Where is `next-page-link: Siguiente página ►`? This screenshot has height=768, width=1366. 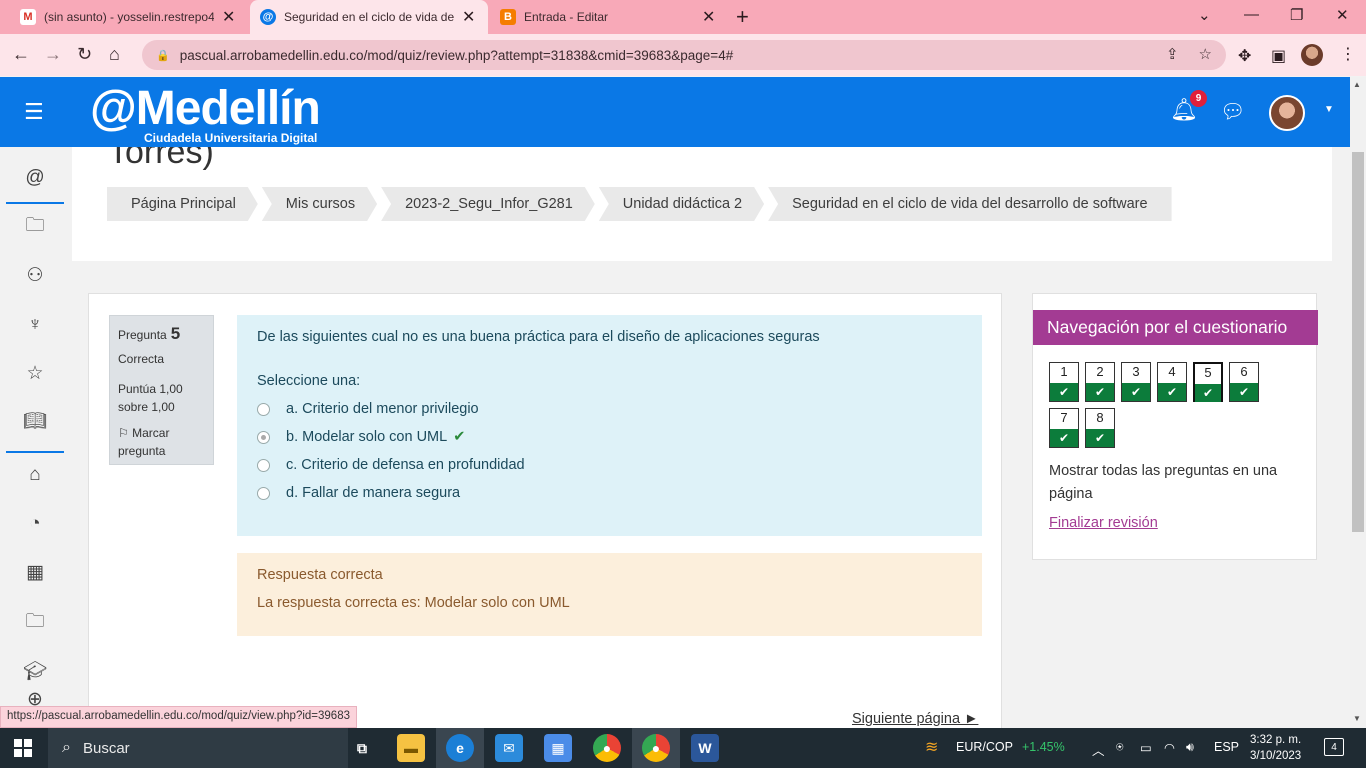 next-page-link: Siguiente página ► is located at coordinates (915, 719).